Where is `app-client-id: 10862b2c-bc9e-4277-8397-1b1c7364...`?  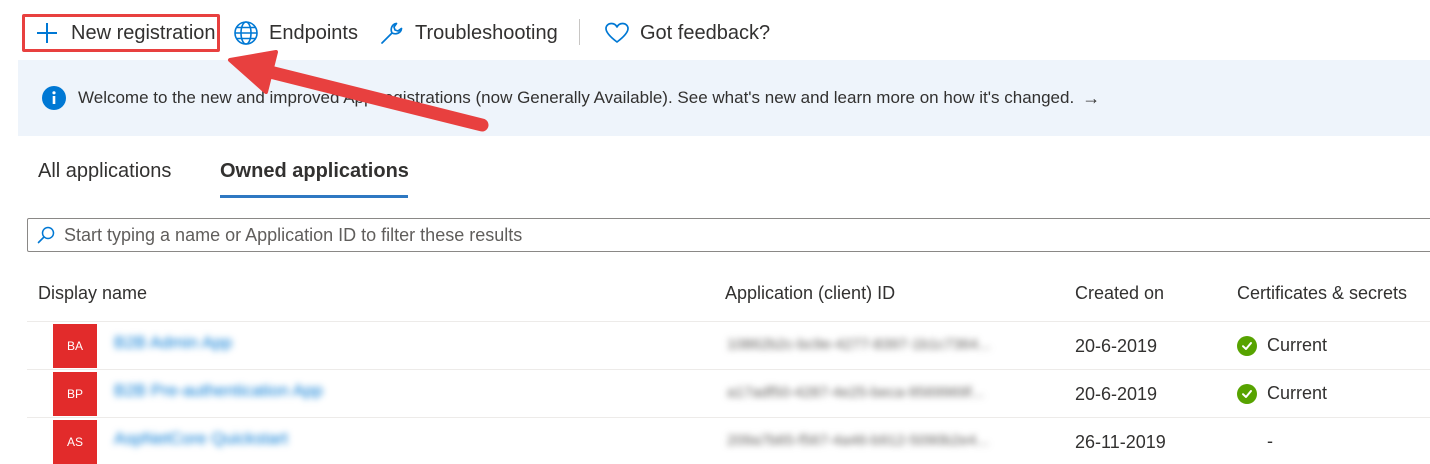 app-client-id: 10862b2c-bc9e-4277-8397-1b1c7364... is located at coordinates (859, 344).